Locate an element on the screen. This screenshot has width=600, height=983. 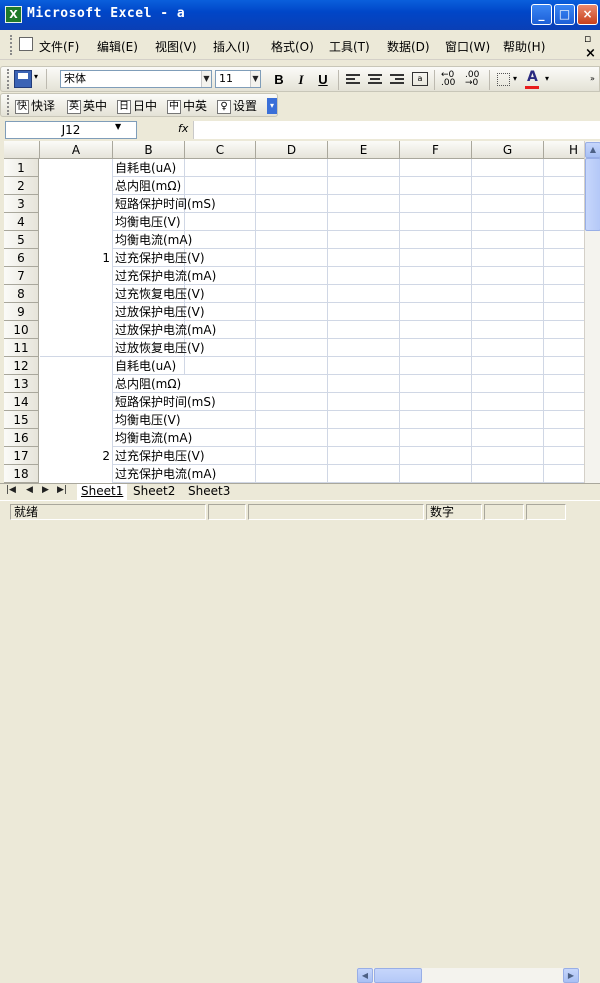
row-header: 2 is located at coordinates (21, 186).